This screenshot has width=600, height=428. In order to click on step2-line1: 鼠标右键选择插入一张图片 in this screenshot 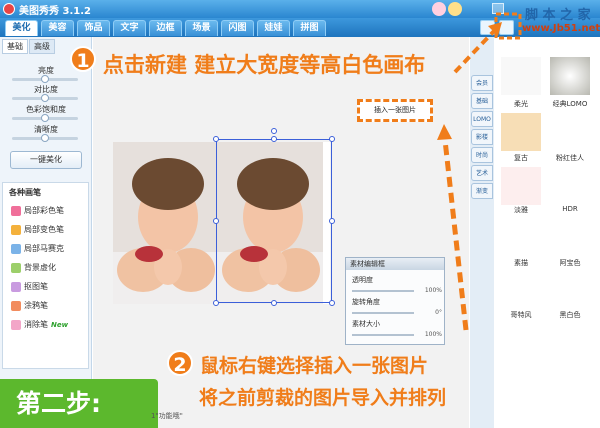, I will do `click(314, 366)`.